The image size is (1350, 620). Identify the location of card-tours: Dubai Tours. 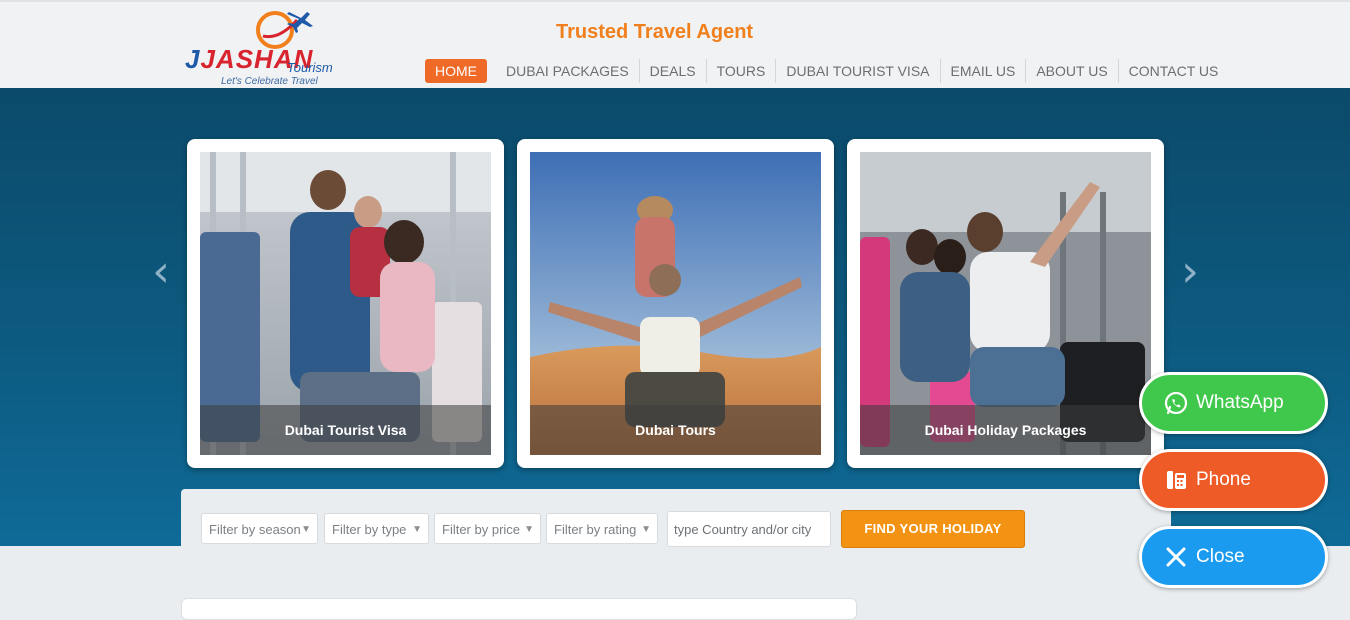
(675, 303).